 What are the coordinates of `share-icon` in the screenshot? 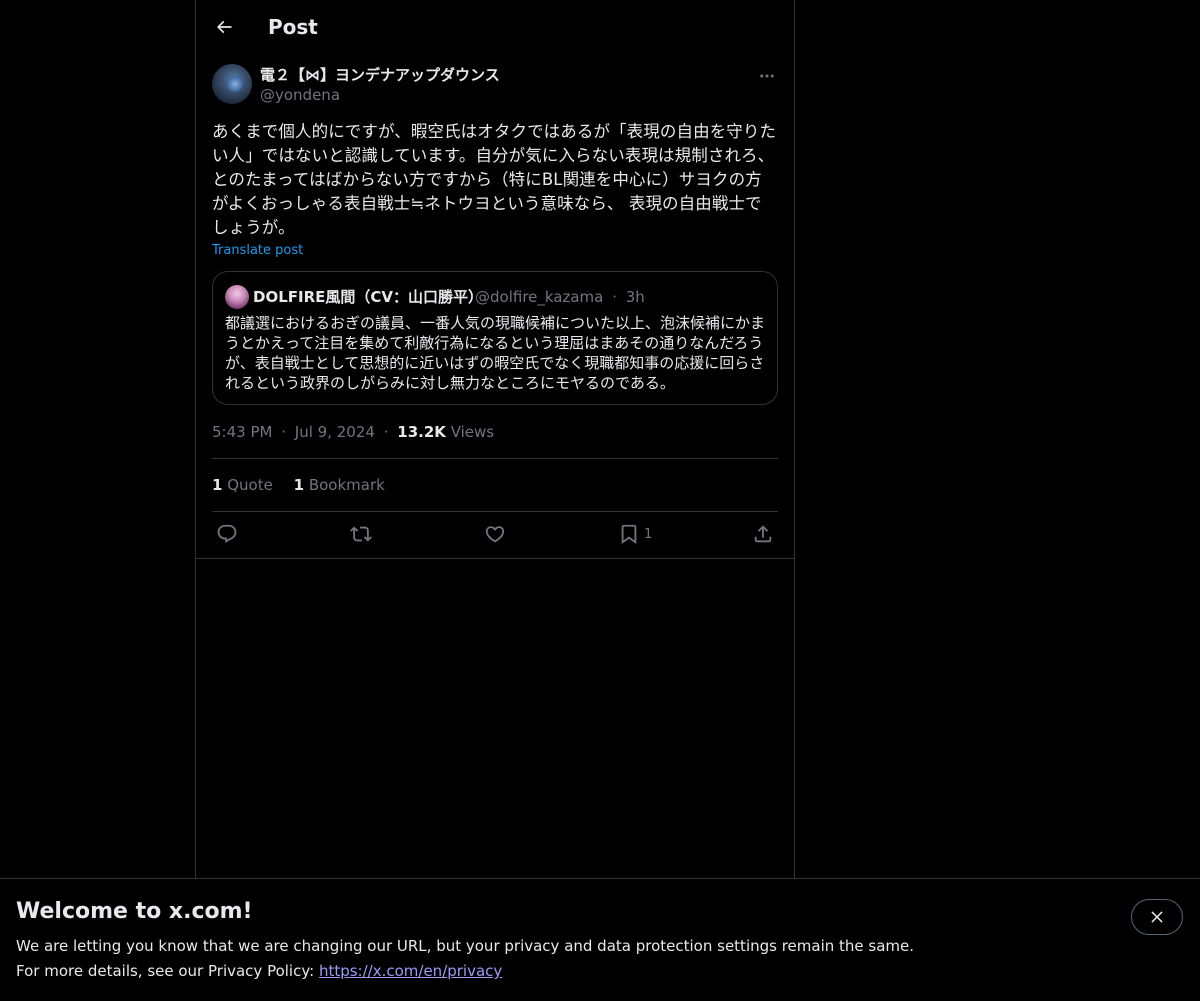 It's located at (763, 534).